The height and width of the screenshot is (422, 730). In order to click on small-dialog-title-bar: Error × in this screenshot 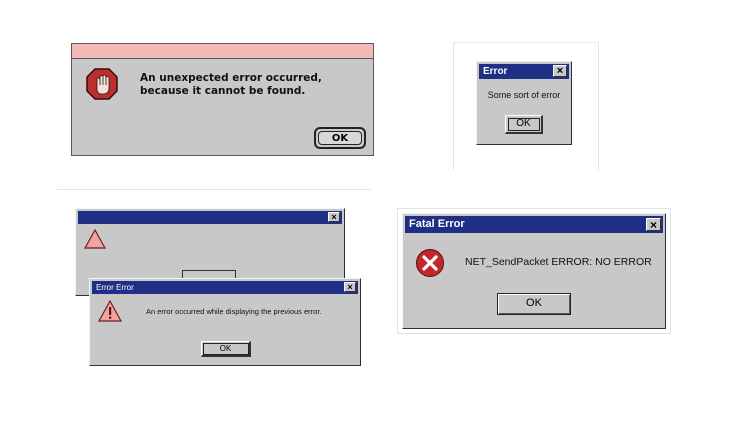, I will do `click(524, 71)`.